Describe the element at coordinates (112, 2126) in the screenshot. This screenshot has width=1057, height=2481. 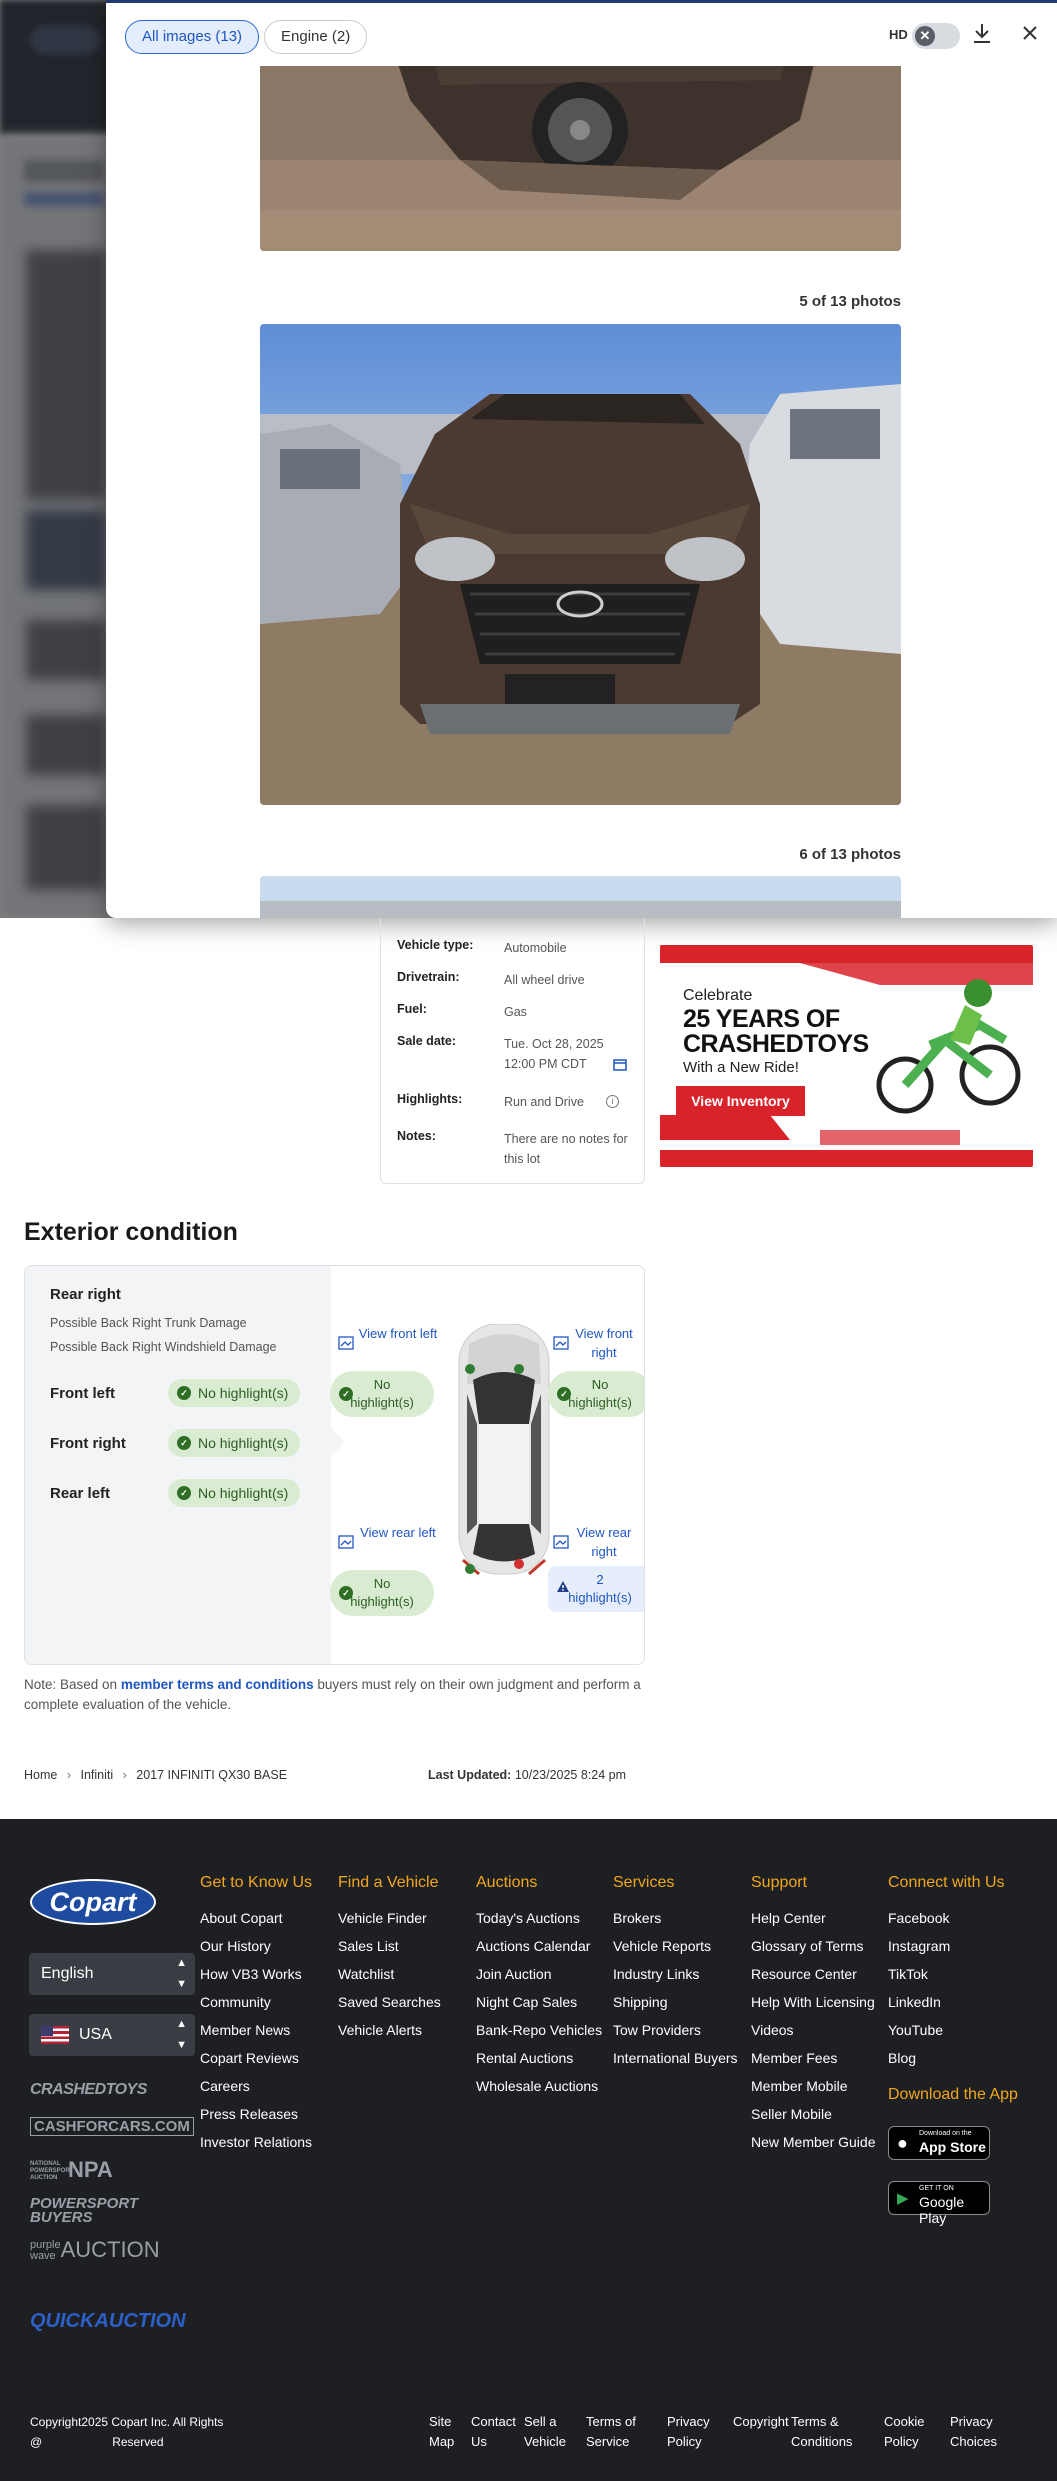
I see `cashforcars-logo: CASHFORCARS.COM` at that location.